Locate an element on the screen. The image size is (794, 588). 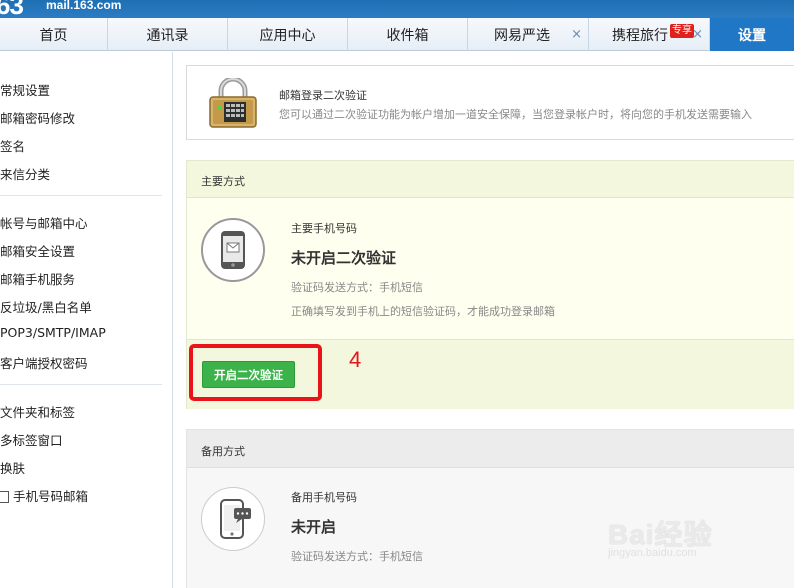
tab-label: 设置 is located at coordinates (752, 35).